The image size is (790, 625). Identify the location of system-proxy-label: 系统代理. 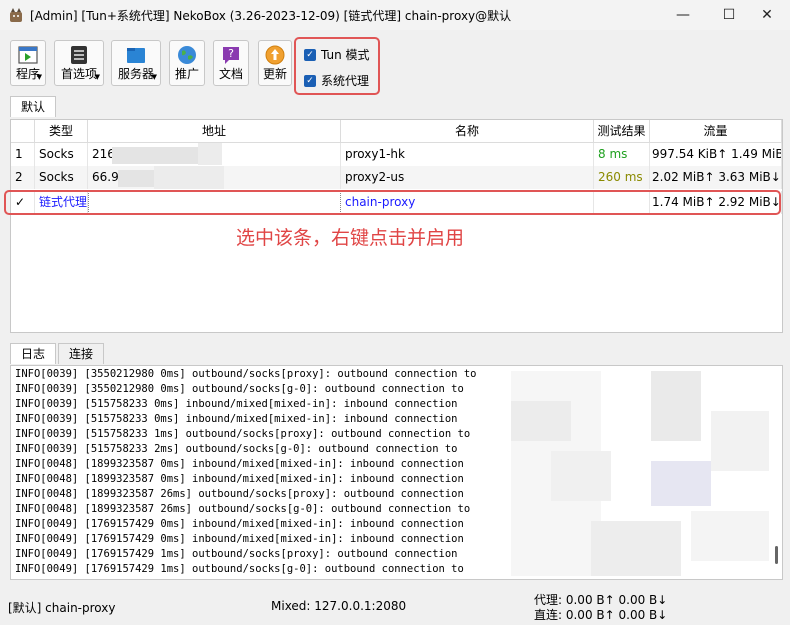
(345, 81).